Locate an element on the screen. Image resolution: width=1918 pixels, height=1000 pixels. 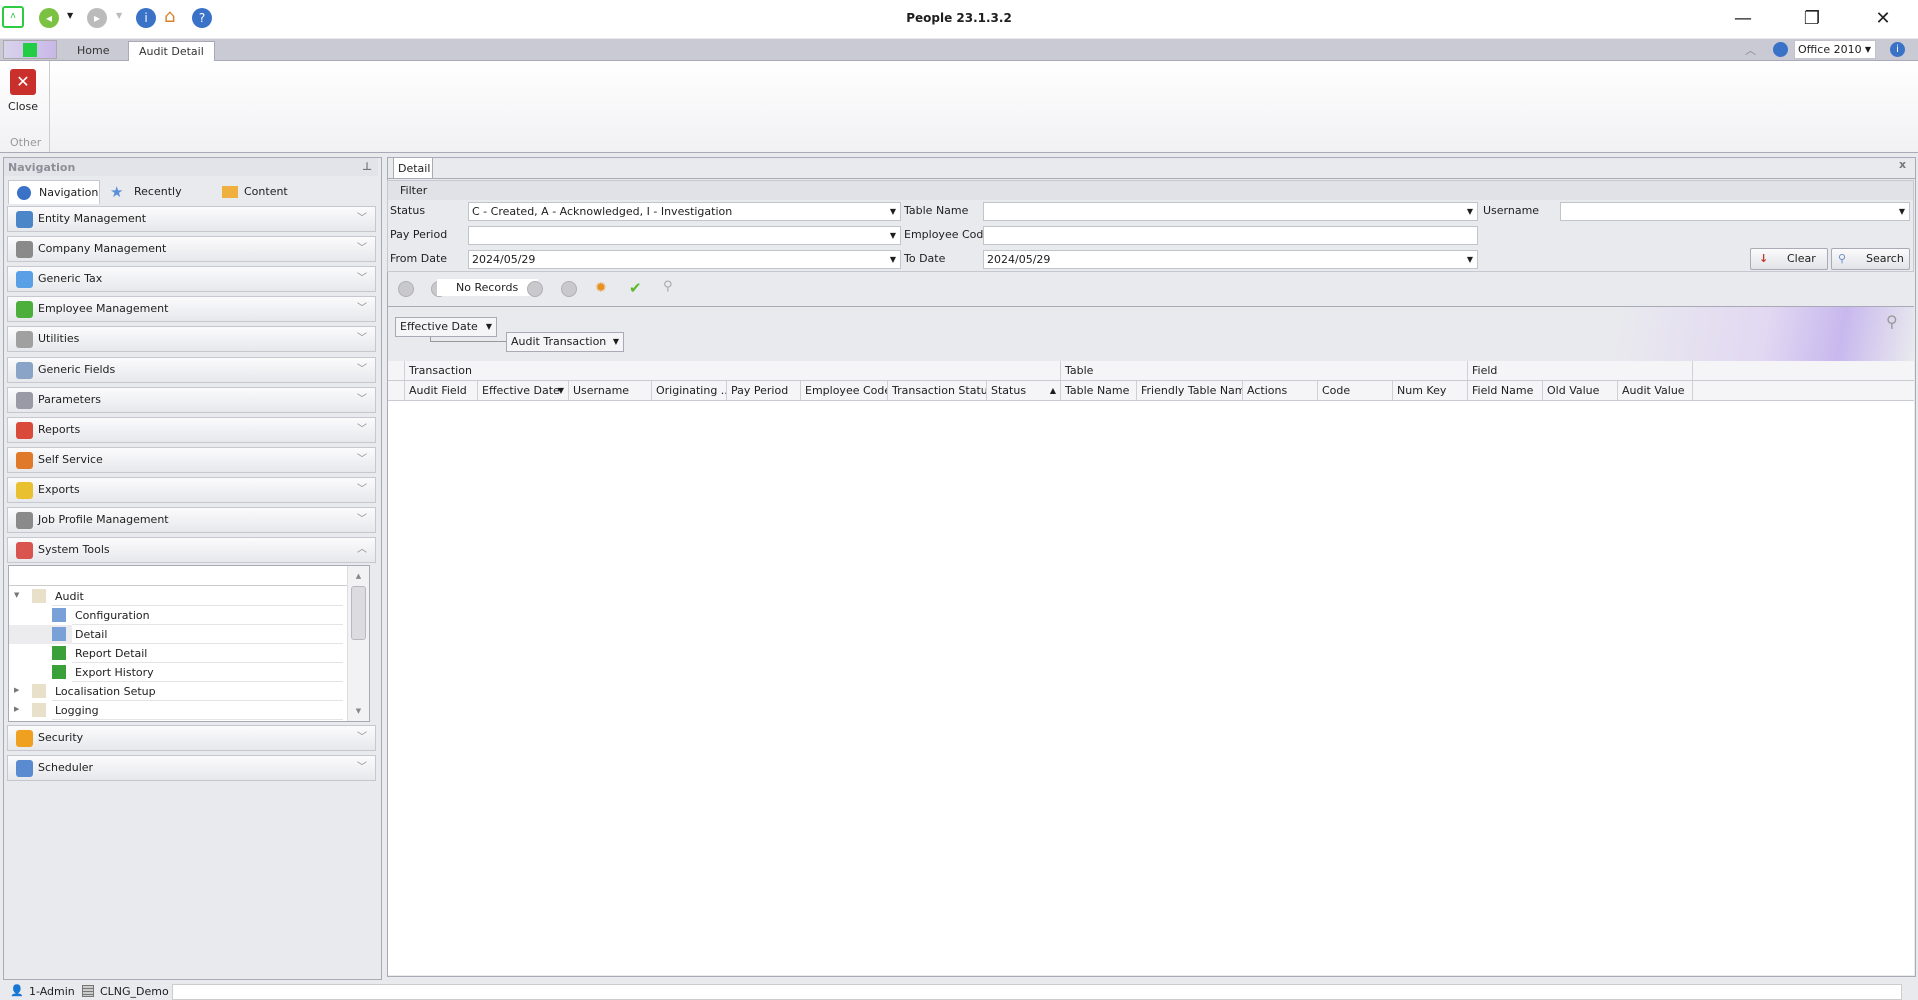
group-by-audit-transaction: Audit Transaction ▼ is located at coordinates (565, 342).